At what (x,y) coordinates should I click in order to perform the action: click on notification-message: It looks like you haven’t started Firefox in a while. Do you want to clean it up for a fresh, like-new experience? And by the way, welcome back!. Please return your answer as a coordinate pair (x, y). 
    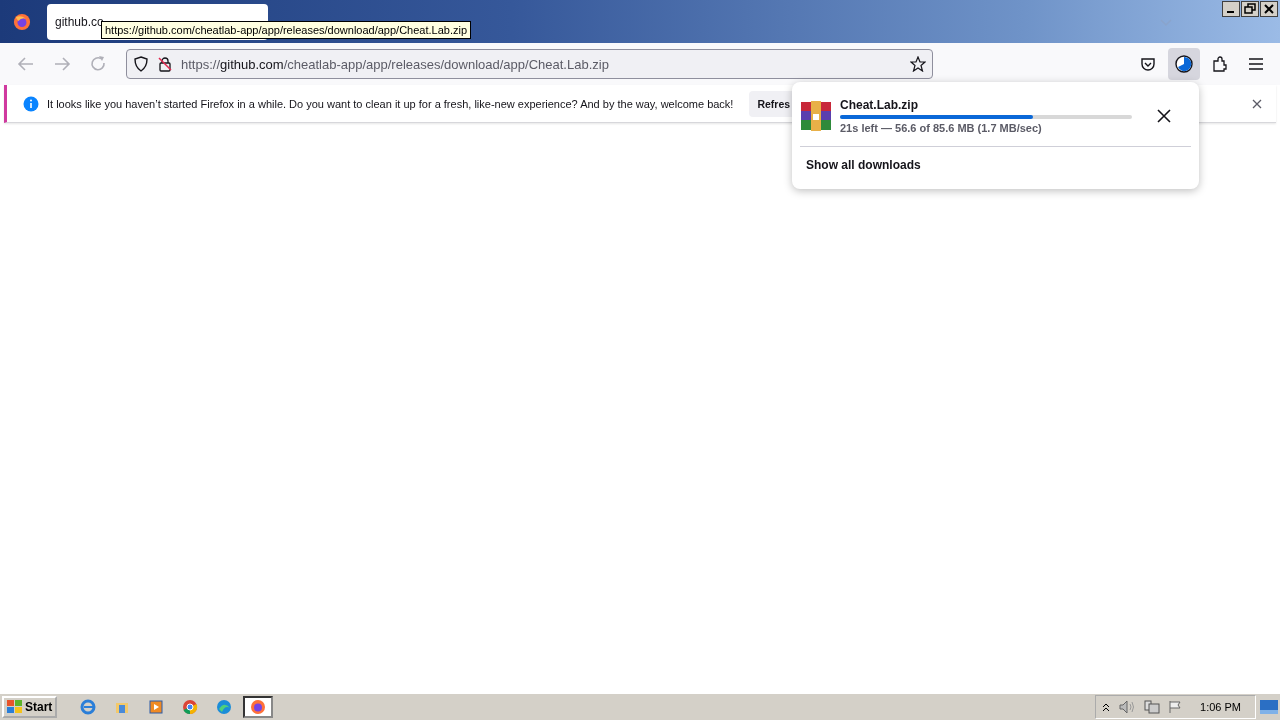
    Looking at the image, I should click on (390, 103).